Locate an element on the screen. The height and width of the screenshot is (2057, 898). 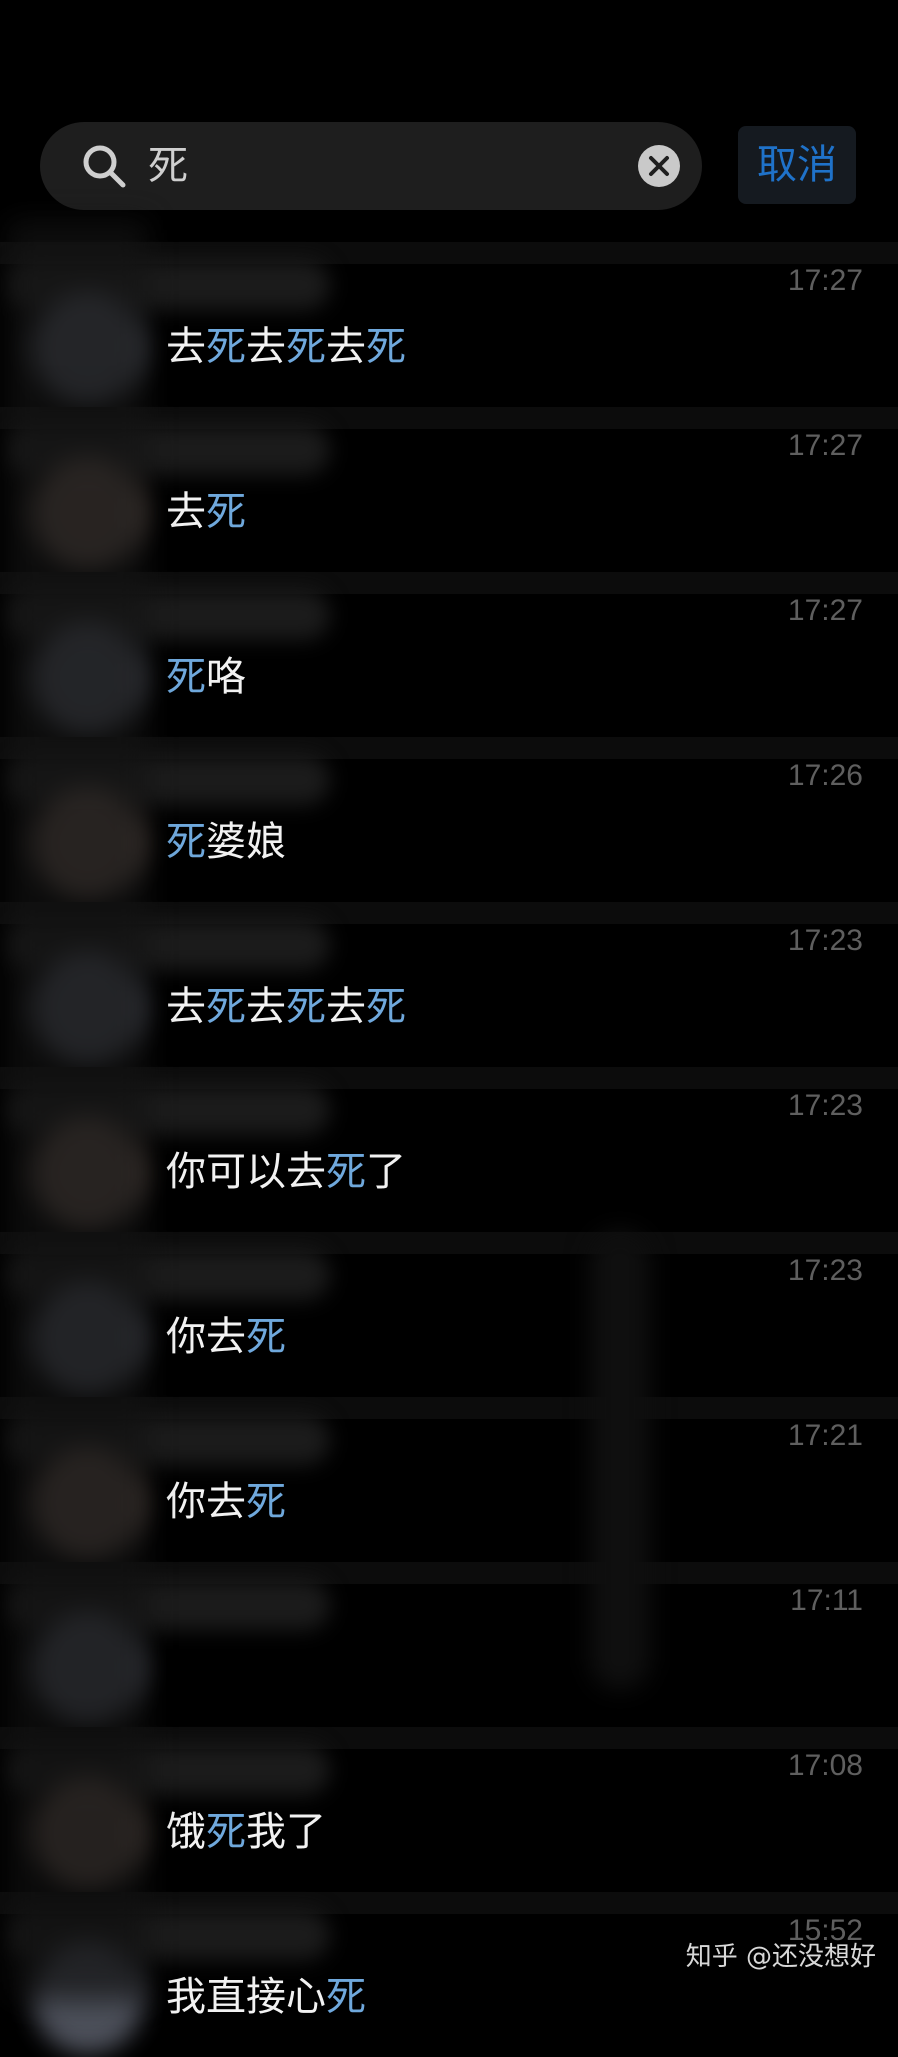
top-bar: 死 取消 is located at coordinates (449, 115).